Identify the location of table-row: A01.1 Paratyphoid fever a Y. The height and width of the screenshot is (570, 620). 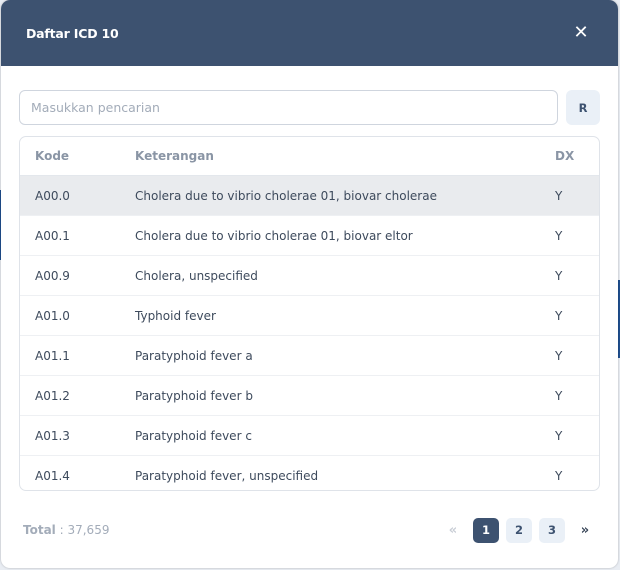
(309, 355).